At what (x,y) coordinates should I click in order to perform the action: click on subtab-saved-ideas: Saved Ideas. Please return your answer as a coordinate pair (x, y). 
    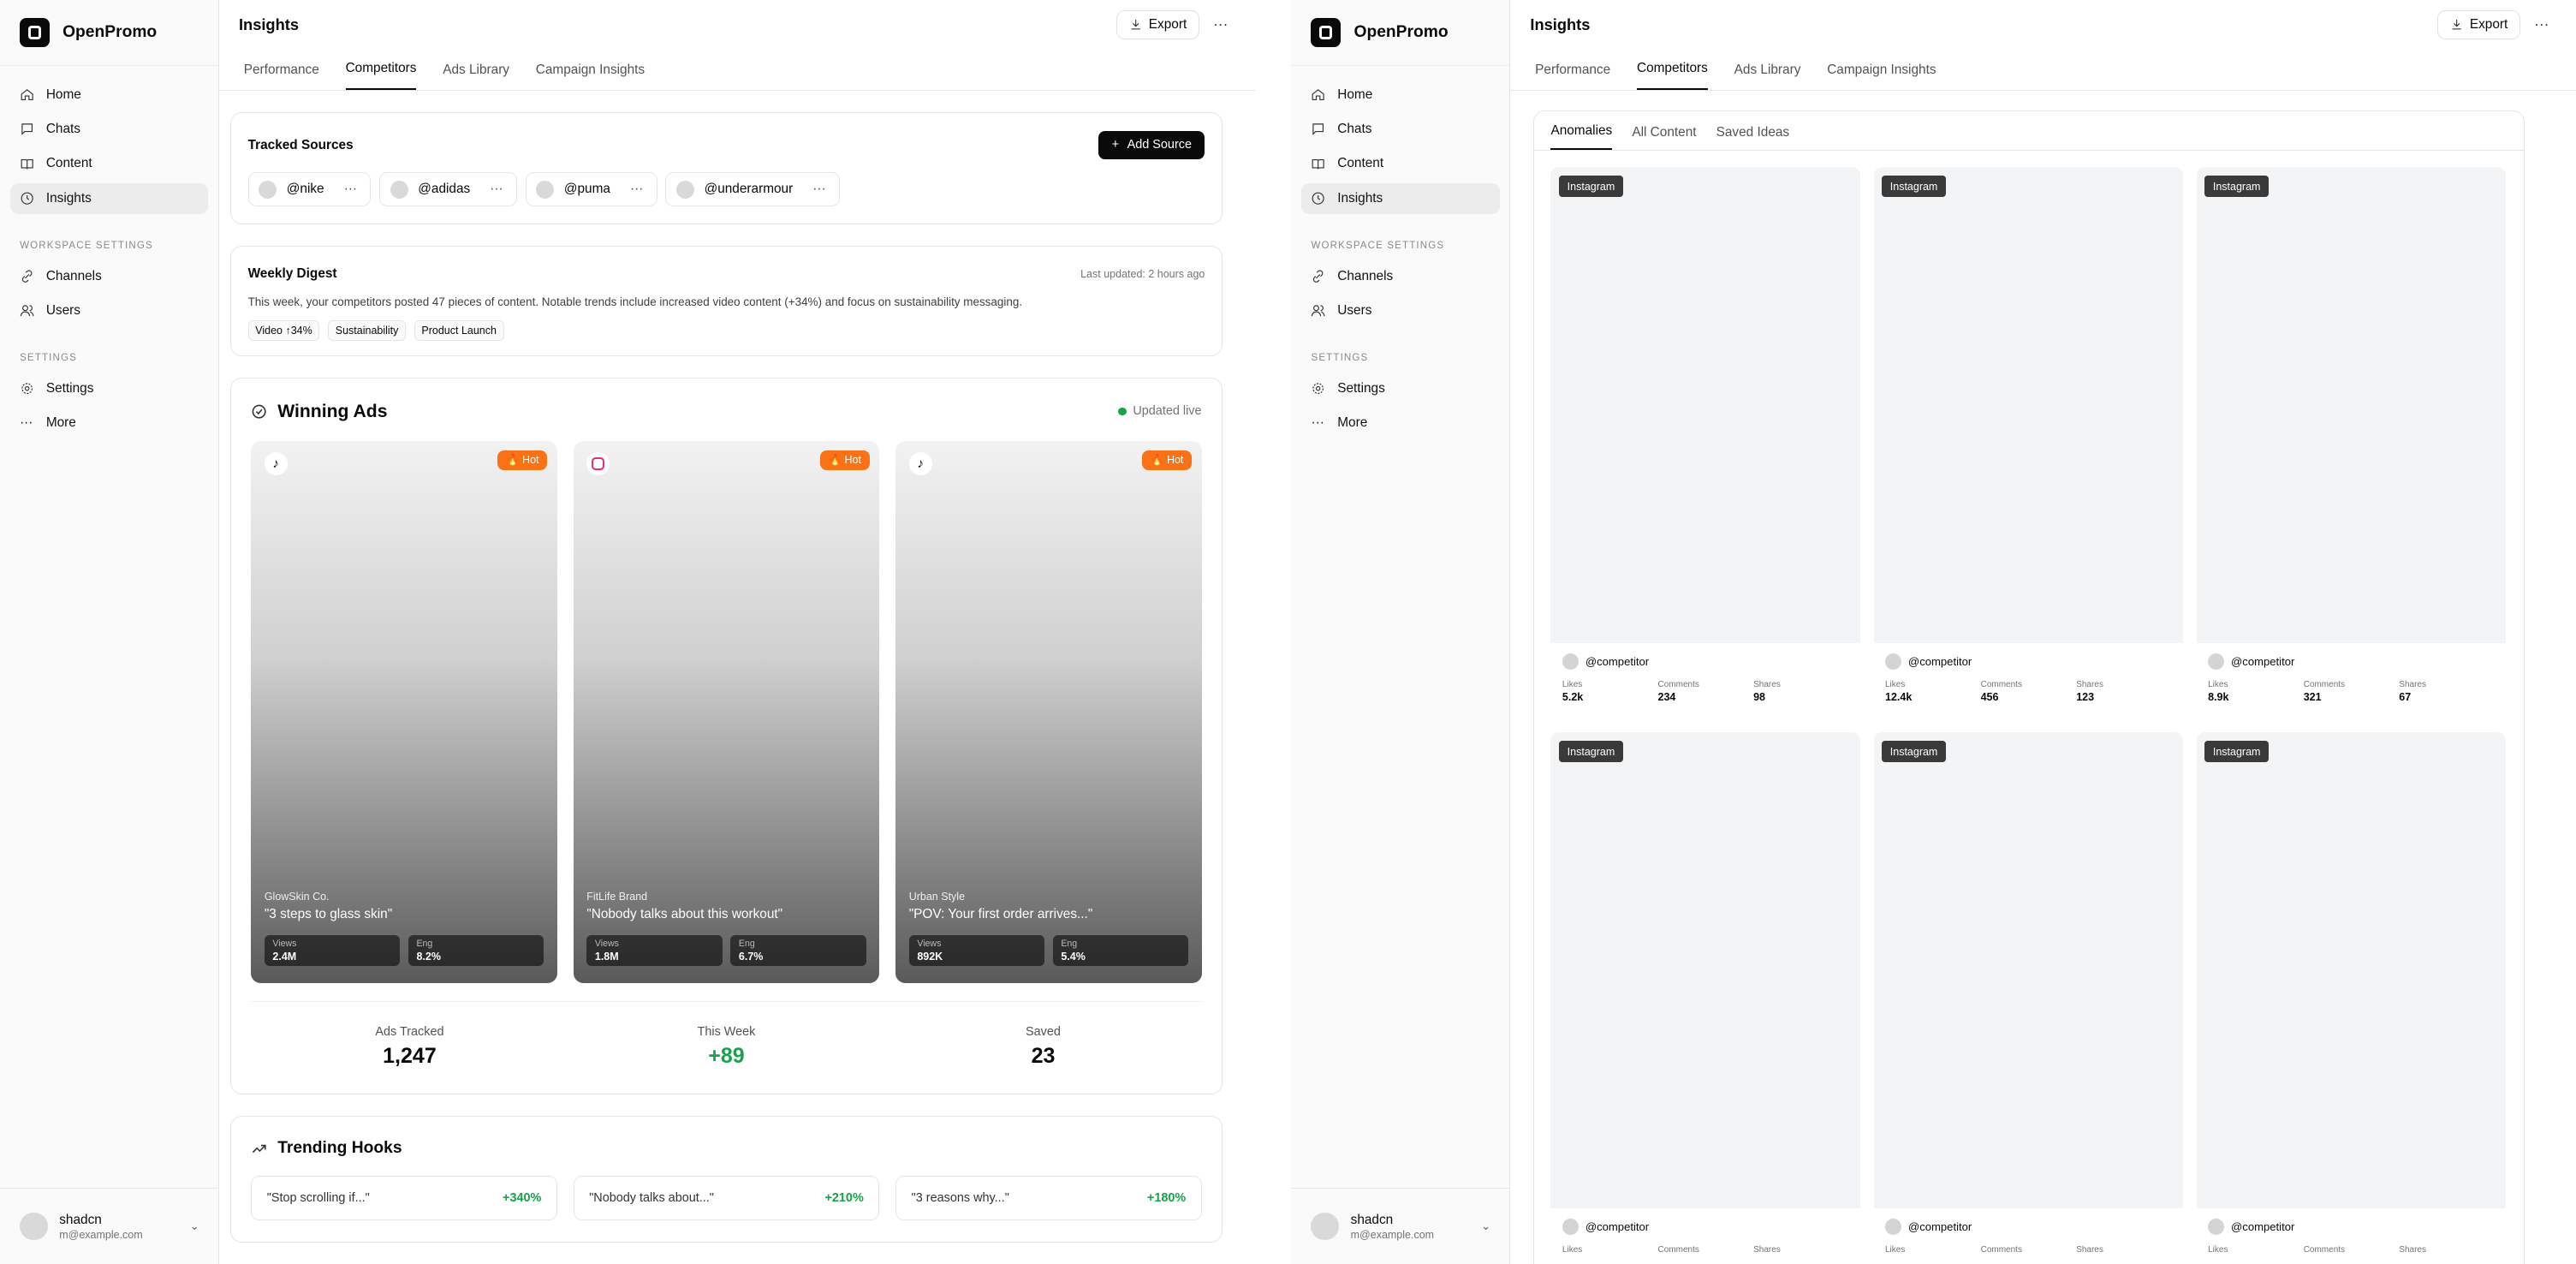
    Looking at the image, I should click on (1753, 138).